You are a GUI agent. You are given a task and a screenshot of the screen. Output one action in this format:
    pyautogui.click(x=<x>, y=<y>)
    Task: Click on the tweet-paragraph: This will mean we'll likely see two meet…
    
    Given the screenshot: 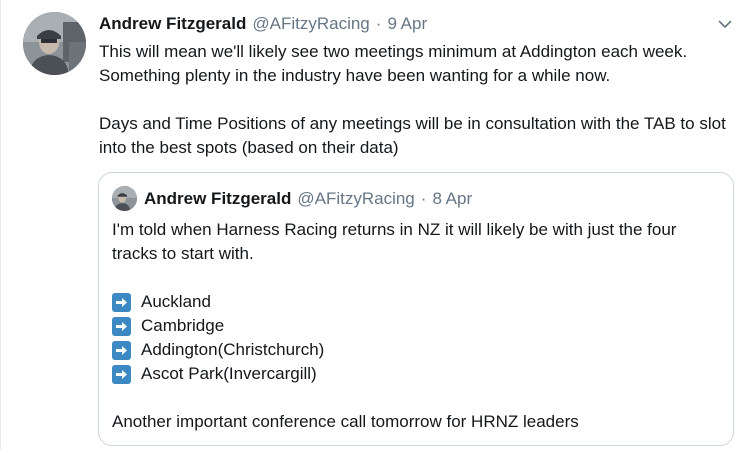 What is the action you would take?
    pyautogui.click(x=393, y=63)
    